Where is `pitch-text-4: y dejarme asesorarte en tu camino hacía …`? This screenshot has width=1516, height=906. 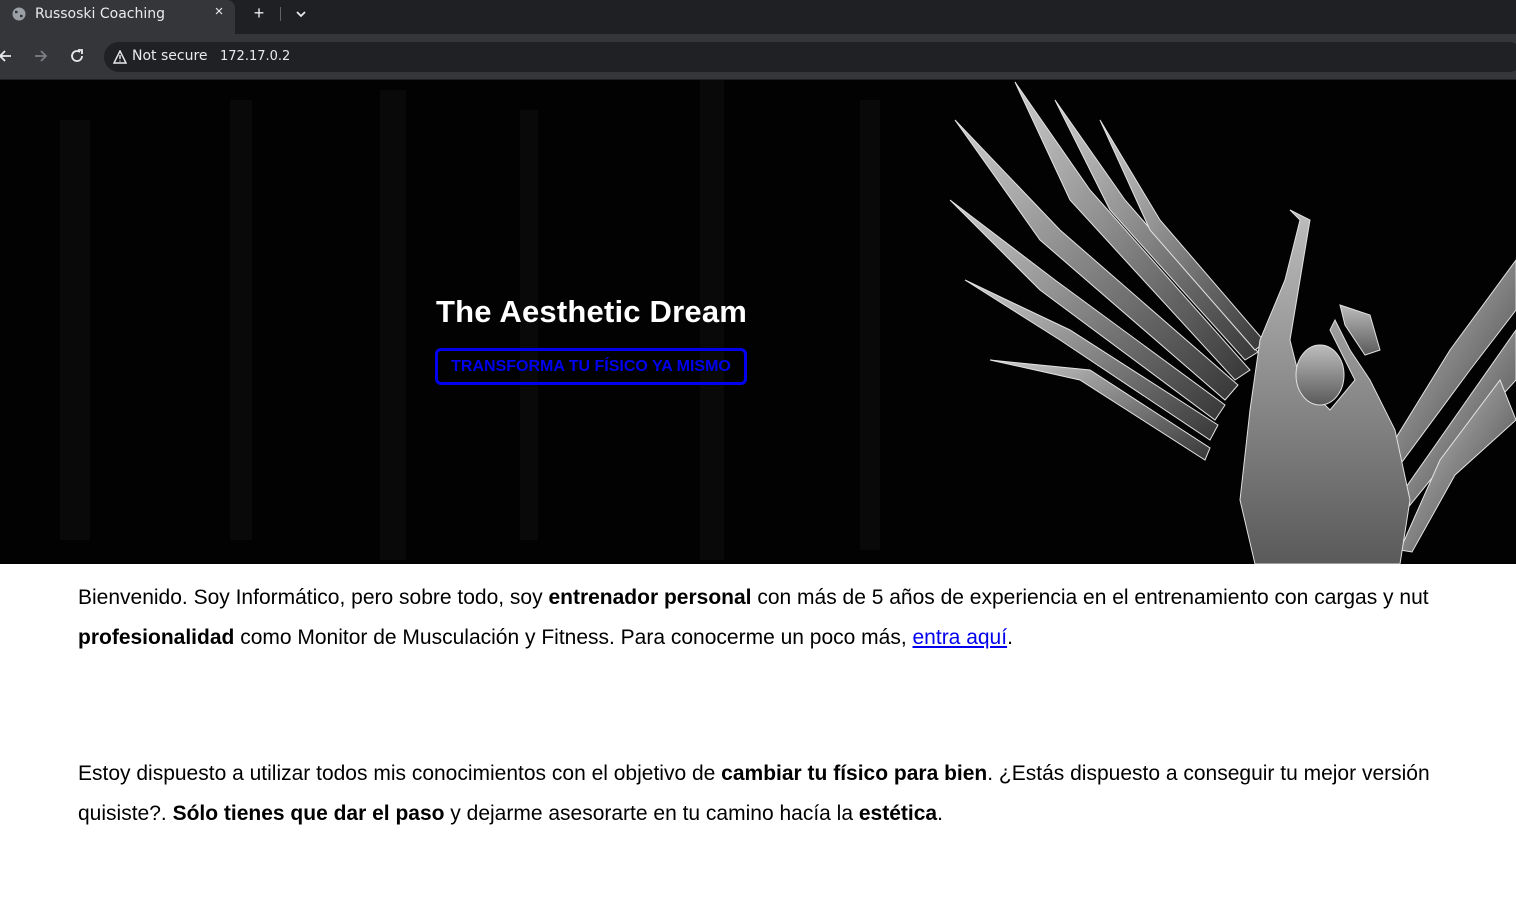
pitch-text-4: y dejarme asesorarte en tu camino hacía … is located at coordinates (651, 813).